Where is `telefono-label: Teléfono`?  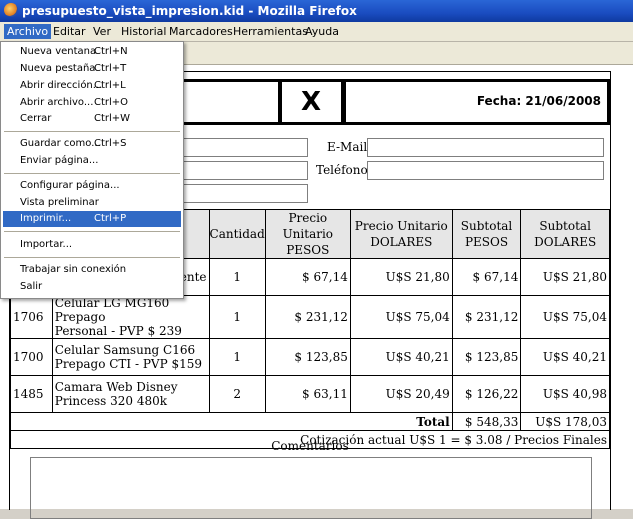
telefono-label: Teléfono is located at coordinates (342, 170).